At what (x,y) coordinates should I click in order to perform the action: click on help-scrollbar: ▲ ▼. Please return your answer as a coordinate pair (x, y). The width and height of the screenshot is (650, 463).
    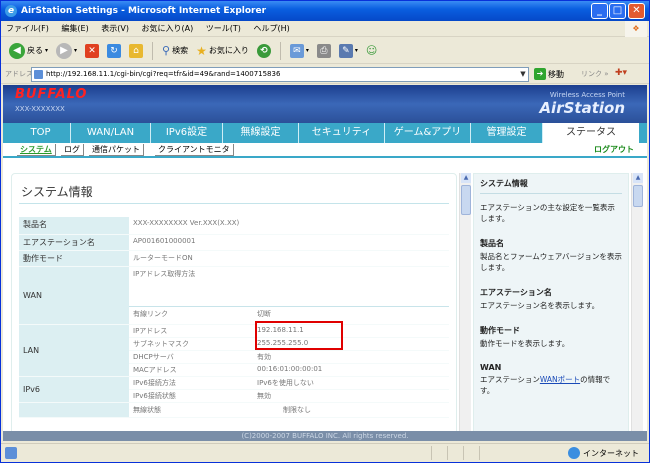
    Looking at the image, I should click on (637, 307).